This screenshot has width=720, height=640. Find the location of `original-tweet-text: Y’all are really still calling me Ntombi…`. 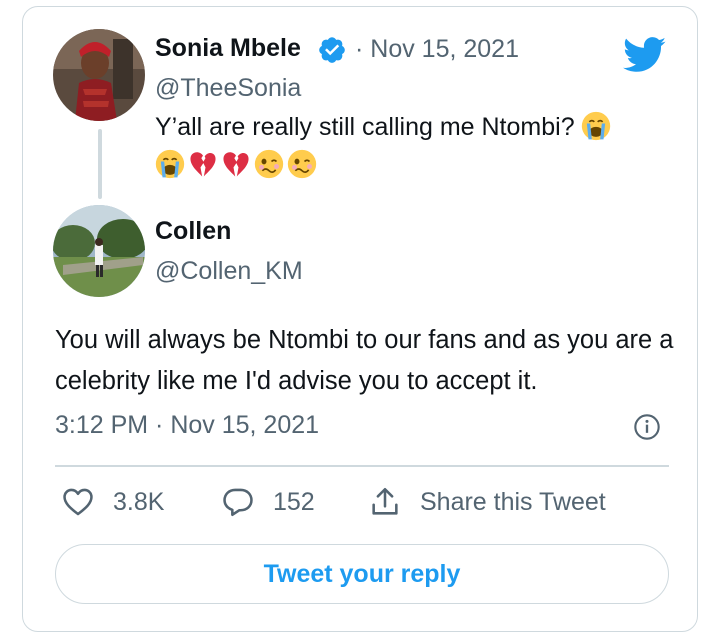

original-tweet-text: Y’all are really still calling me Ntombi… is located at coordinates (383, 126).